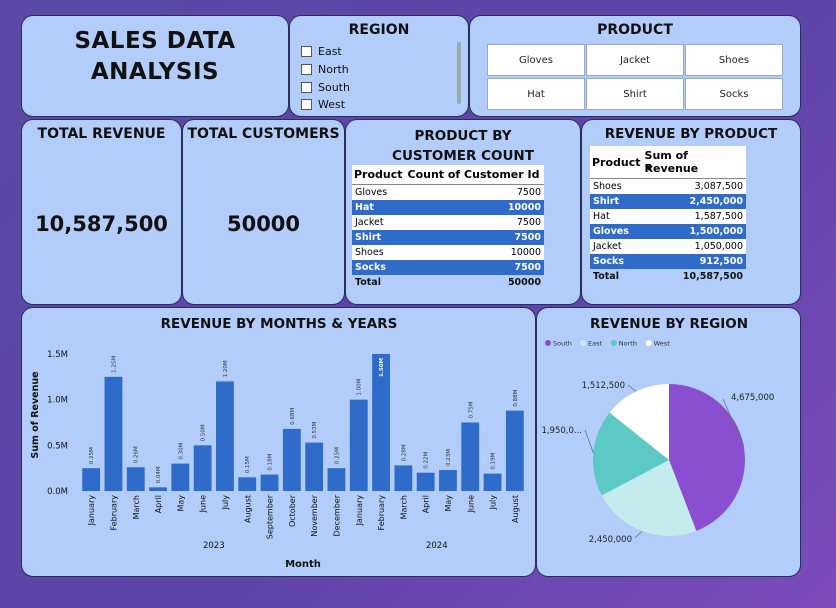  I want to click on product-button-jacket: Jacket, so click(635, 60).